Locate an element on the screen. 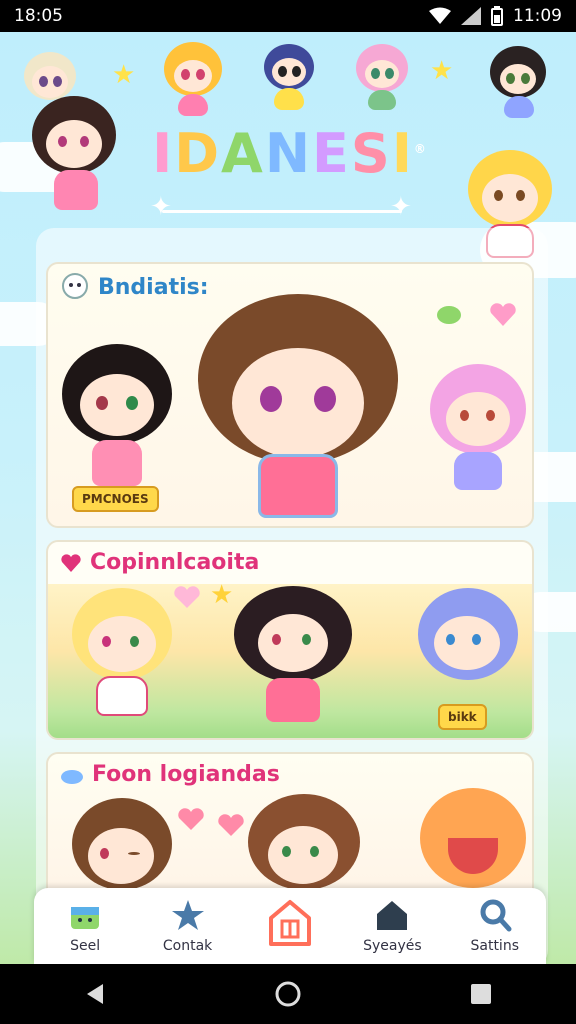  logo-underline is located at coordinates (282, 211).